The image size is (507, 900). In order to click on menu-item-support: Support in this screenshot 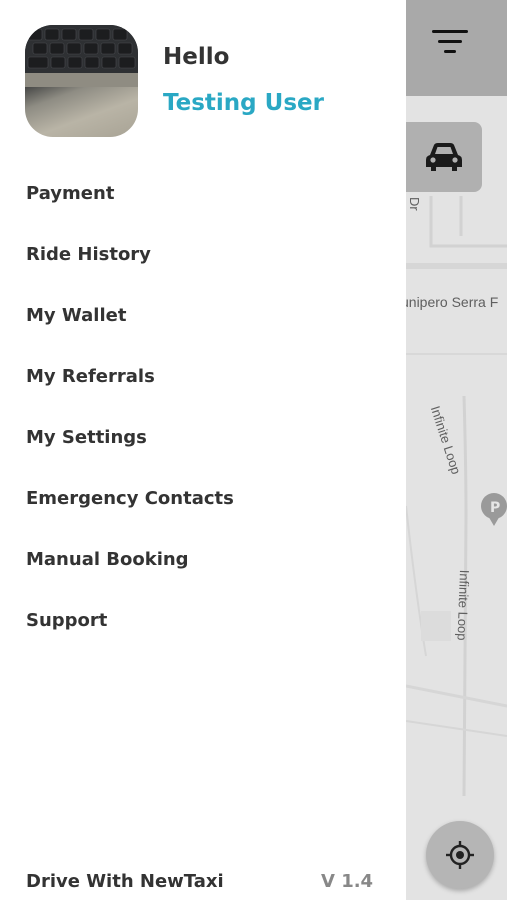, I will do `click(203, 620)`.